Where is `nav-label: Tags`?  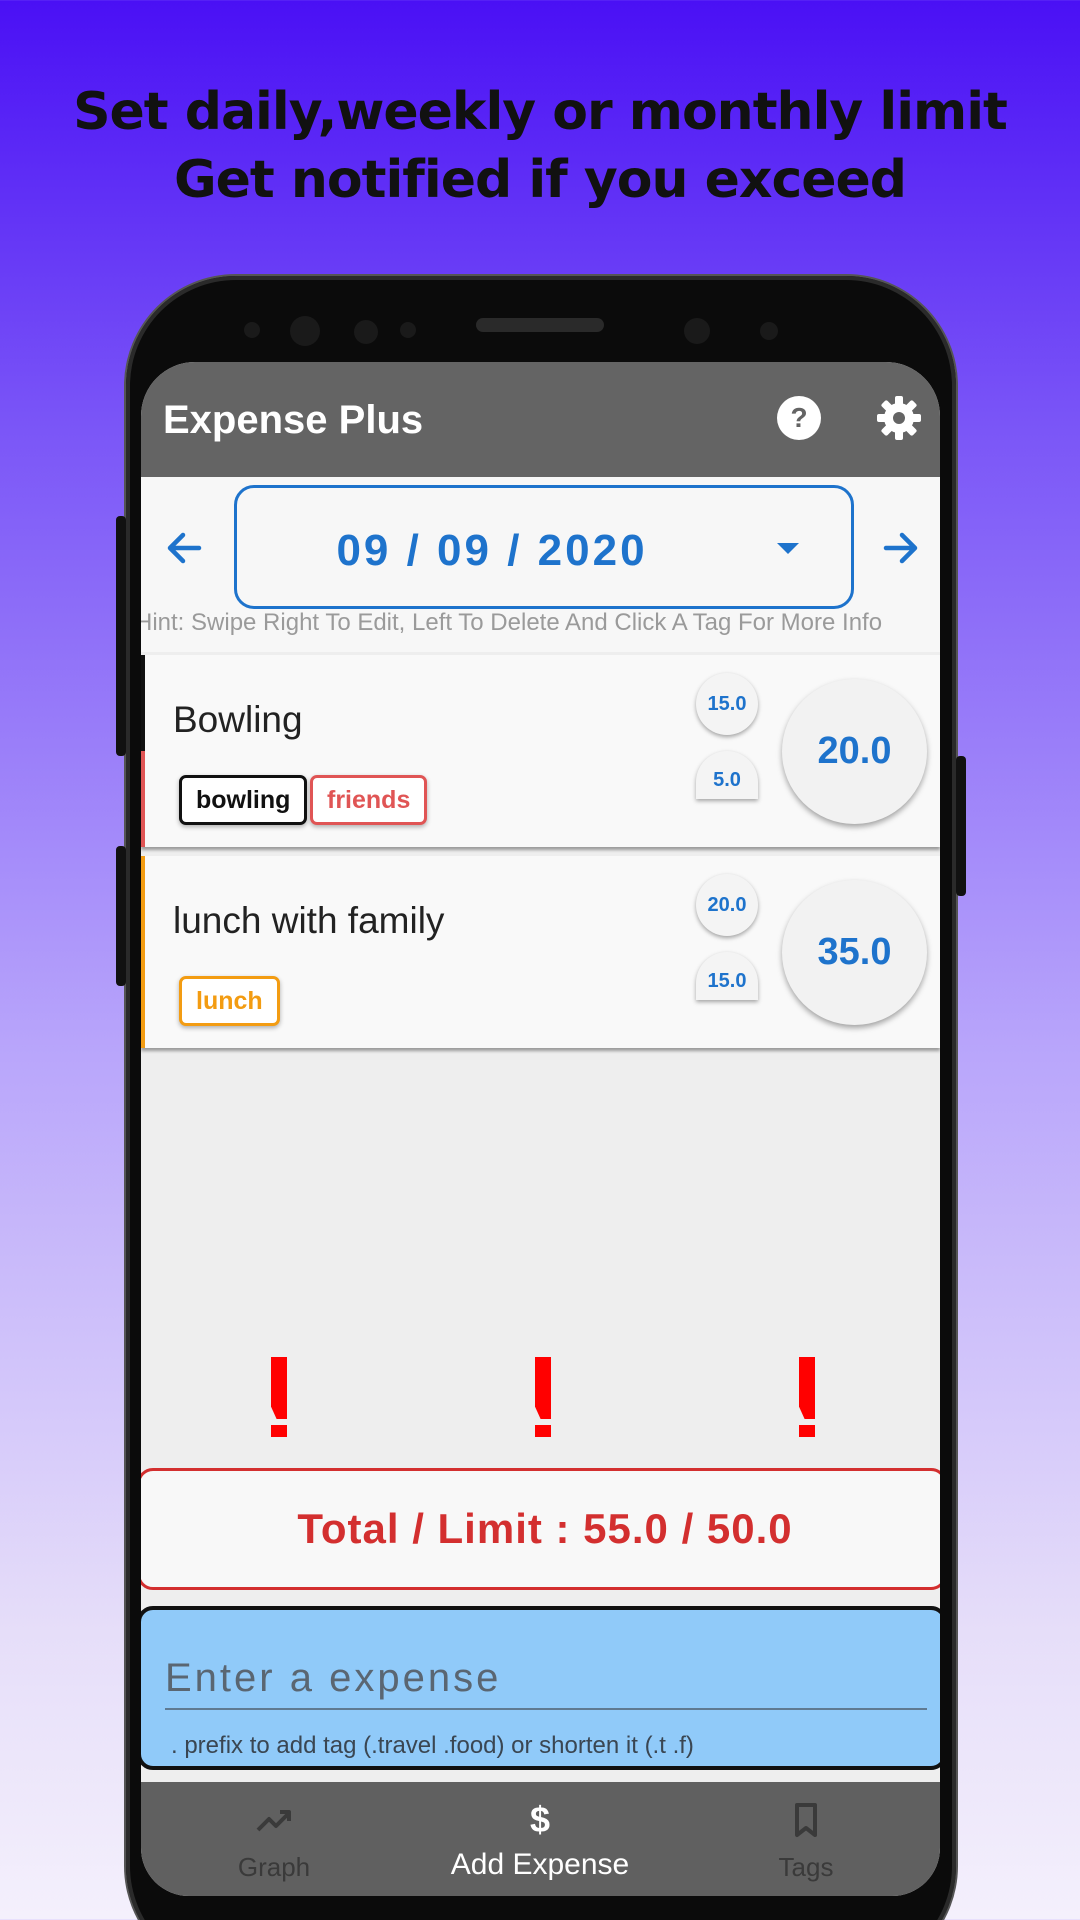 nav-label: Tags is located at coordinates (806, 1867).